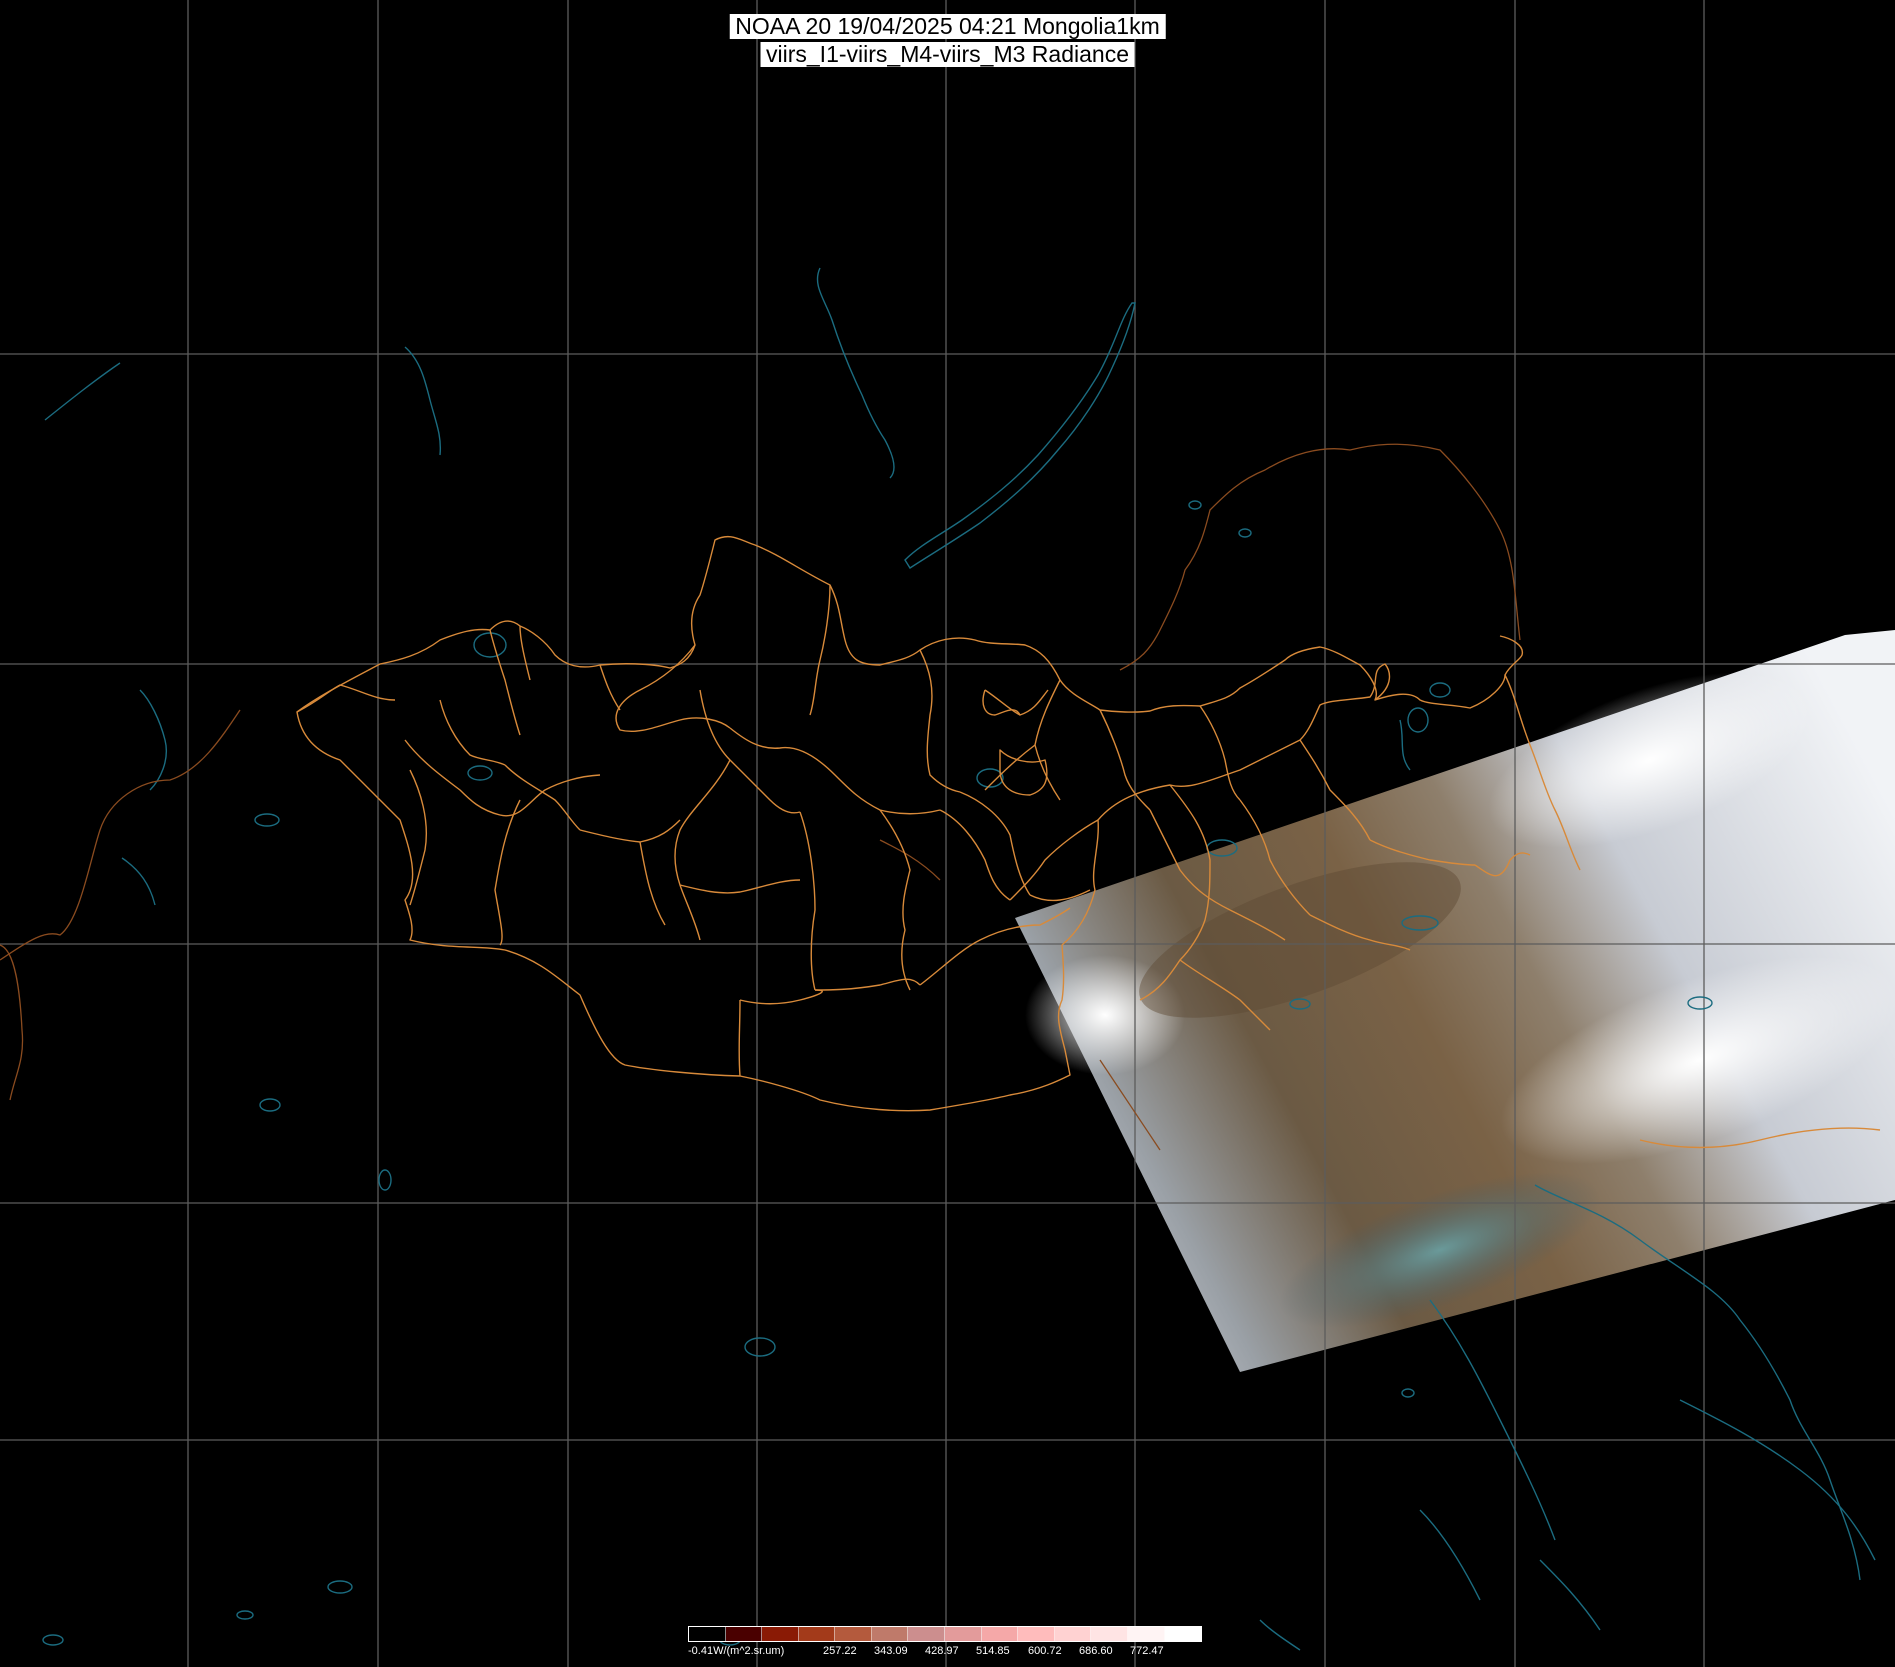  Describe the element at coordinates (942, 1651) in the screenshot. I see `colorbar-tick-label: 428.97` at that location.